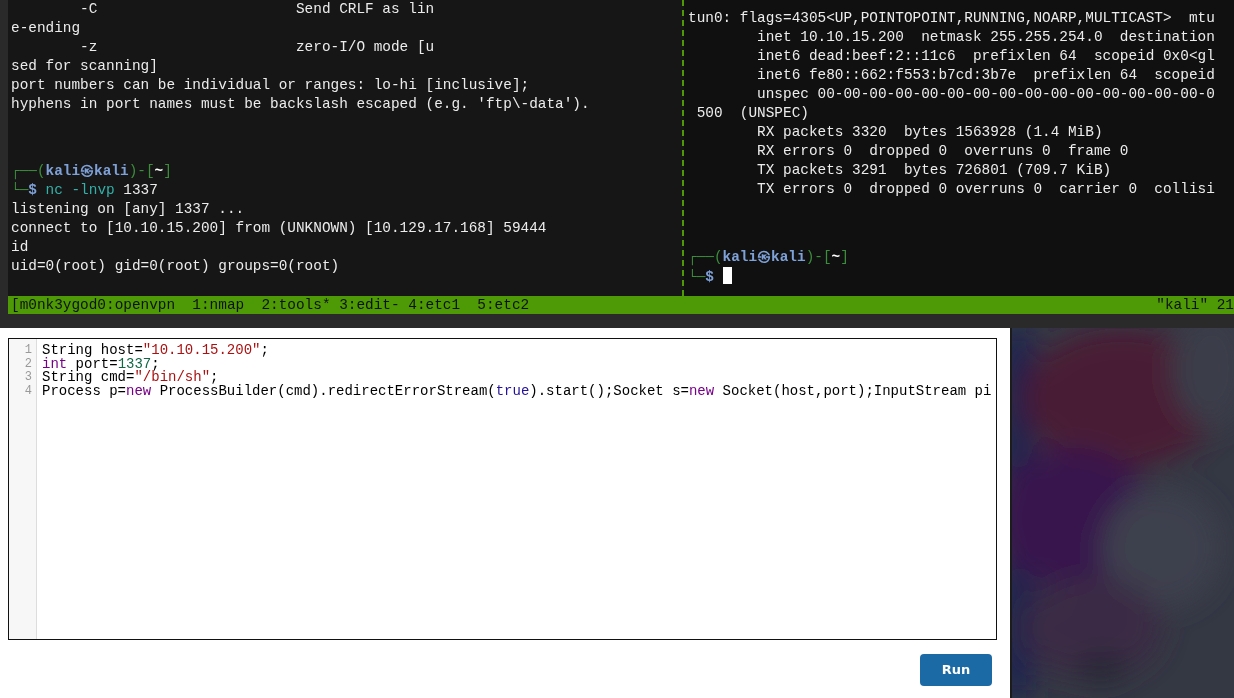 The image size is (1234, 698). What do you see at coordinates (20, 247) in the screenshot?
I see `terminal-line: id` at bounding box center [20, 247].